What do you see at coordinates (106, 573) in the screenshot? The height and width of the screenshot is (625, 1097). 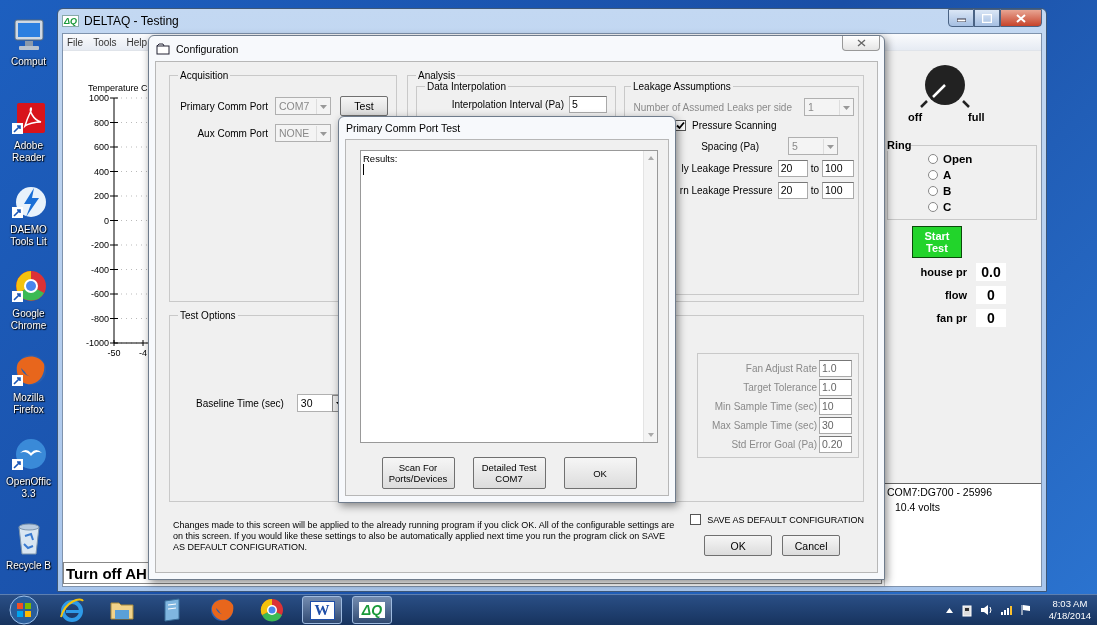 I see `status-message: Turn off AH` at bounding box center [106, 573].